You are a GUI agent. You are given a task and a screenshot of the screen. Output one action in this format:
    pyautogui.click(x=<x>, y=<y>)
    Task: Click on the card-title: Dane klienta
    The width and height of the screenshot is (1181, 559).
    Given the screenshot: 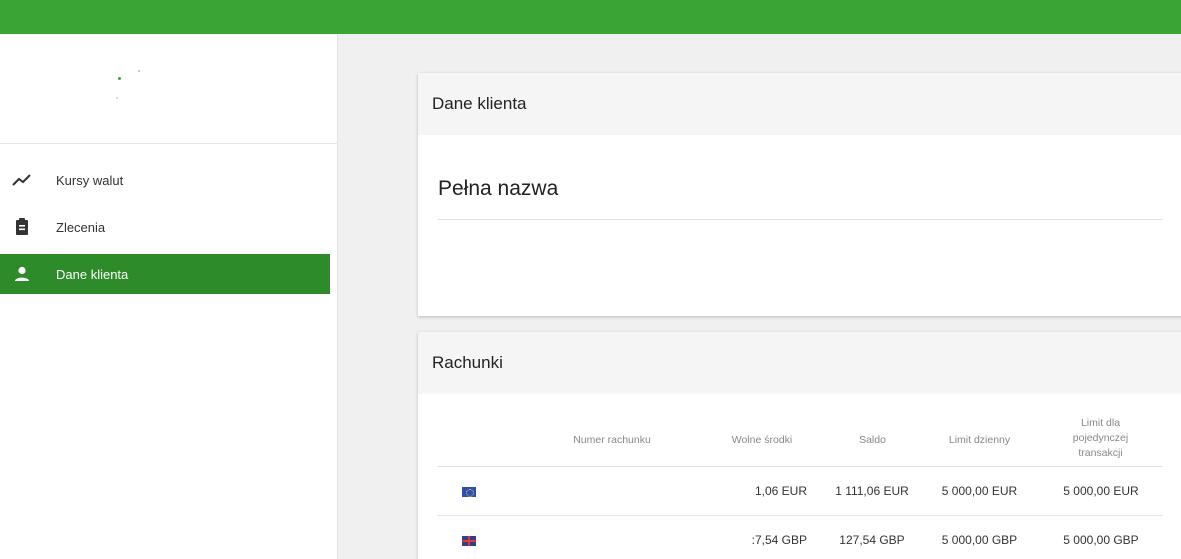 What is the action you would take?
    pyautogui.click(x=799, y=104)
    